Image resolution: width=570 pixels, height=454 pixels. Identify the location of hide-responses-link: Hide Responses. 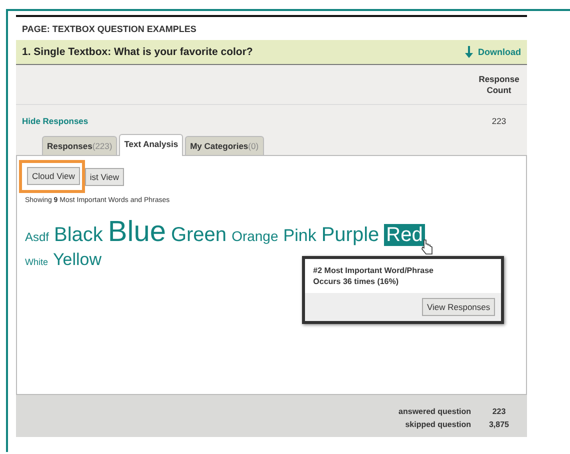
(55, 121).